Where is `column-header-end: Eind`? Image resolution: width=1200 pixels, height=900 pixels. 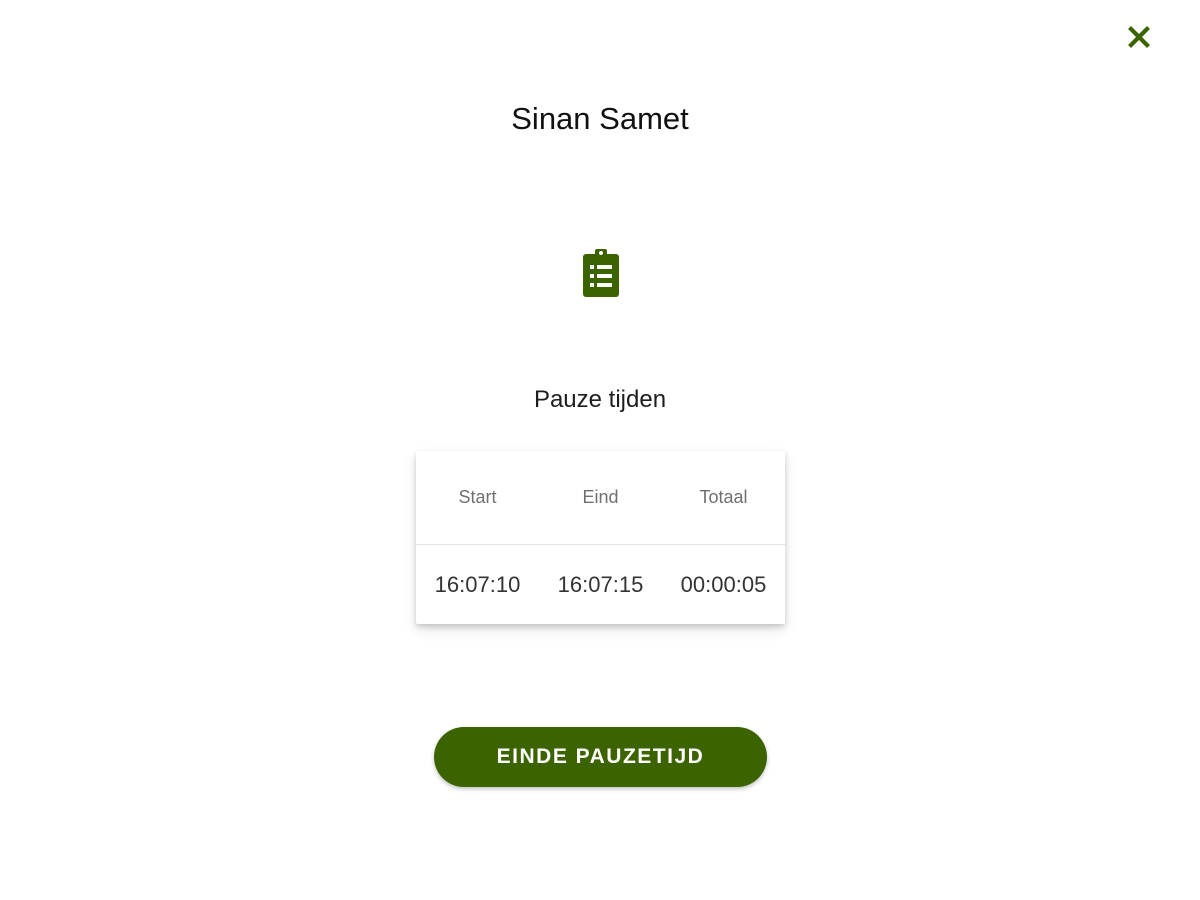
column-header-end: Eind is located at coordinates (600, 497).